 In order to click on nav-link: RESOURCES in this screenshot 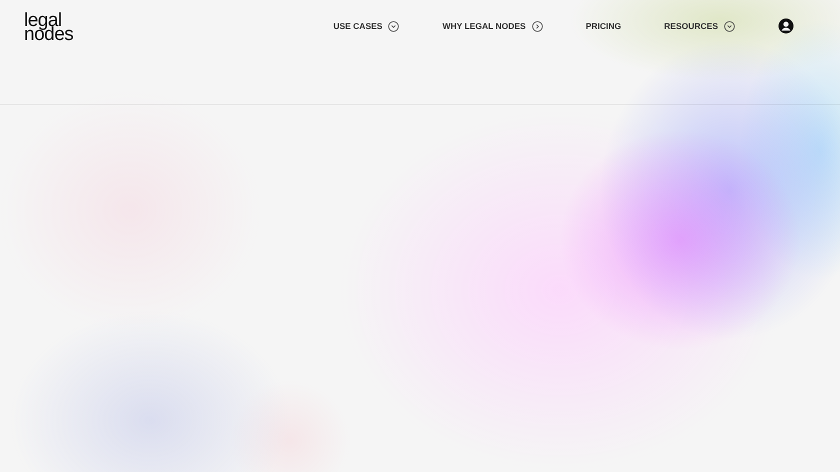, I will do `click(699, 26)`.